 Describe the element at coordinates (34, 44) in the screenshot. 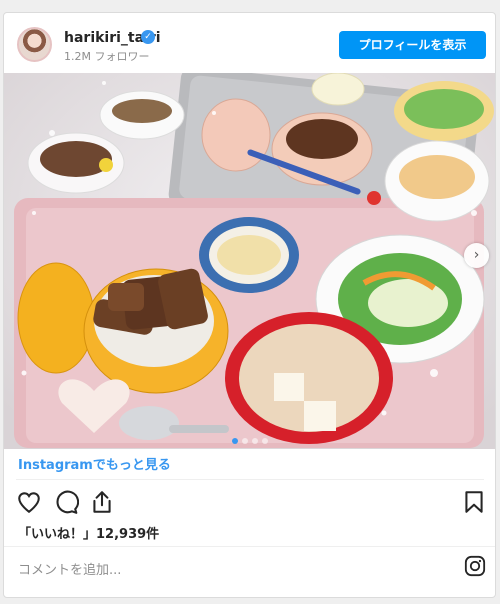

I see `avatar` at that location.